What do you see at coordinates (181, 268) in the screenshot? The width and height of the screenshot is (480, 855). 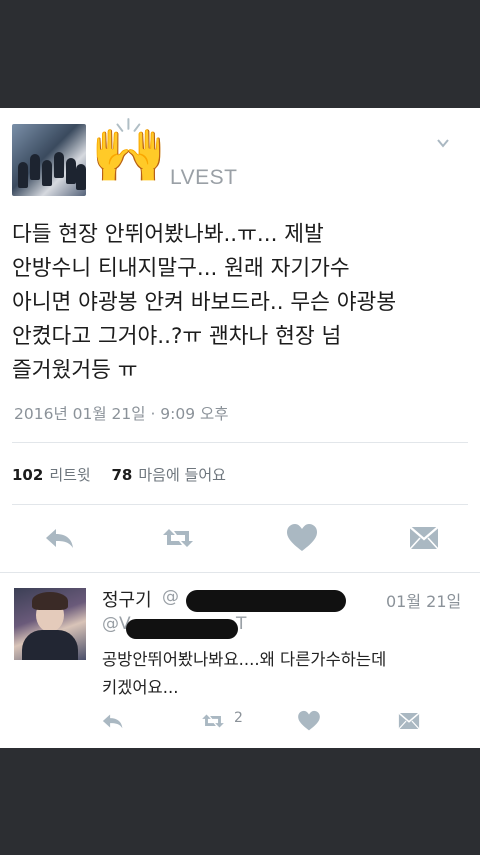 I see `tweet-text-line: 안방수니 티내지말구... 원래 자기가수` at bounding box center [181, 268].